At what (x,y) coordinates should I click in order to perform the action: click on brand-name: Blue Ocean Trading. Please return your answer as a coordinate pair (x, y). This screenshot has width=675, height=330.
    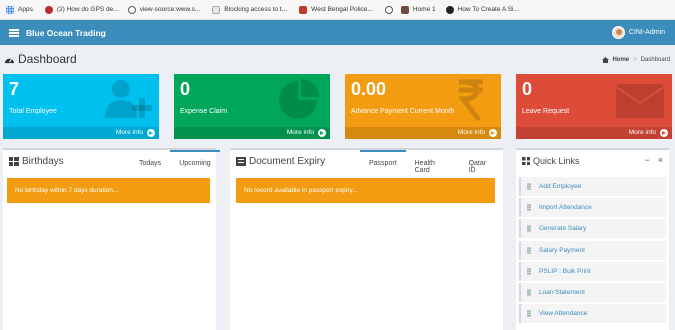
    Looking at the image, I should click on (66, 33).